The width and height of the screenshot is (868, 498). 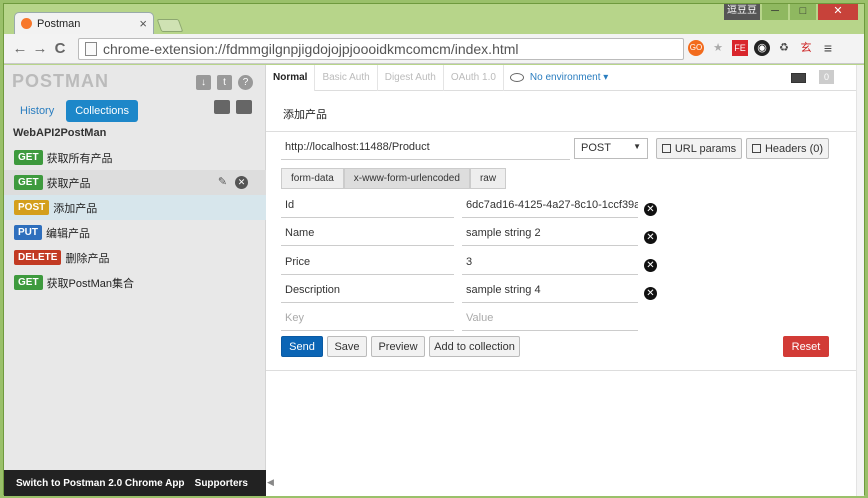 I want to click on switch-app-link: Switch to Postman 2.0 Chrome App, so click(x=100, y=483).